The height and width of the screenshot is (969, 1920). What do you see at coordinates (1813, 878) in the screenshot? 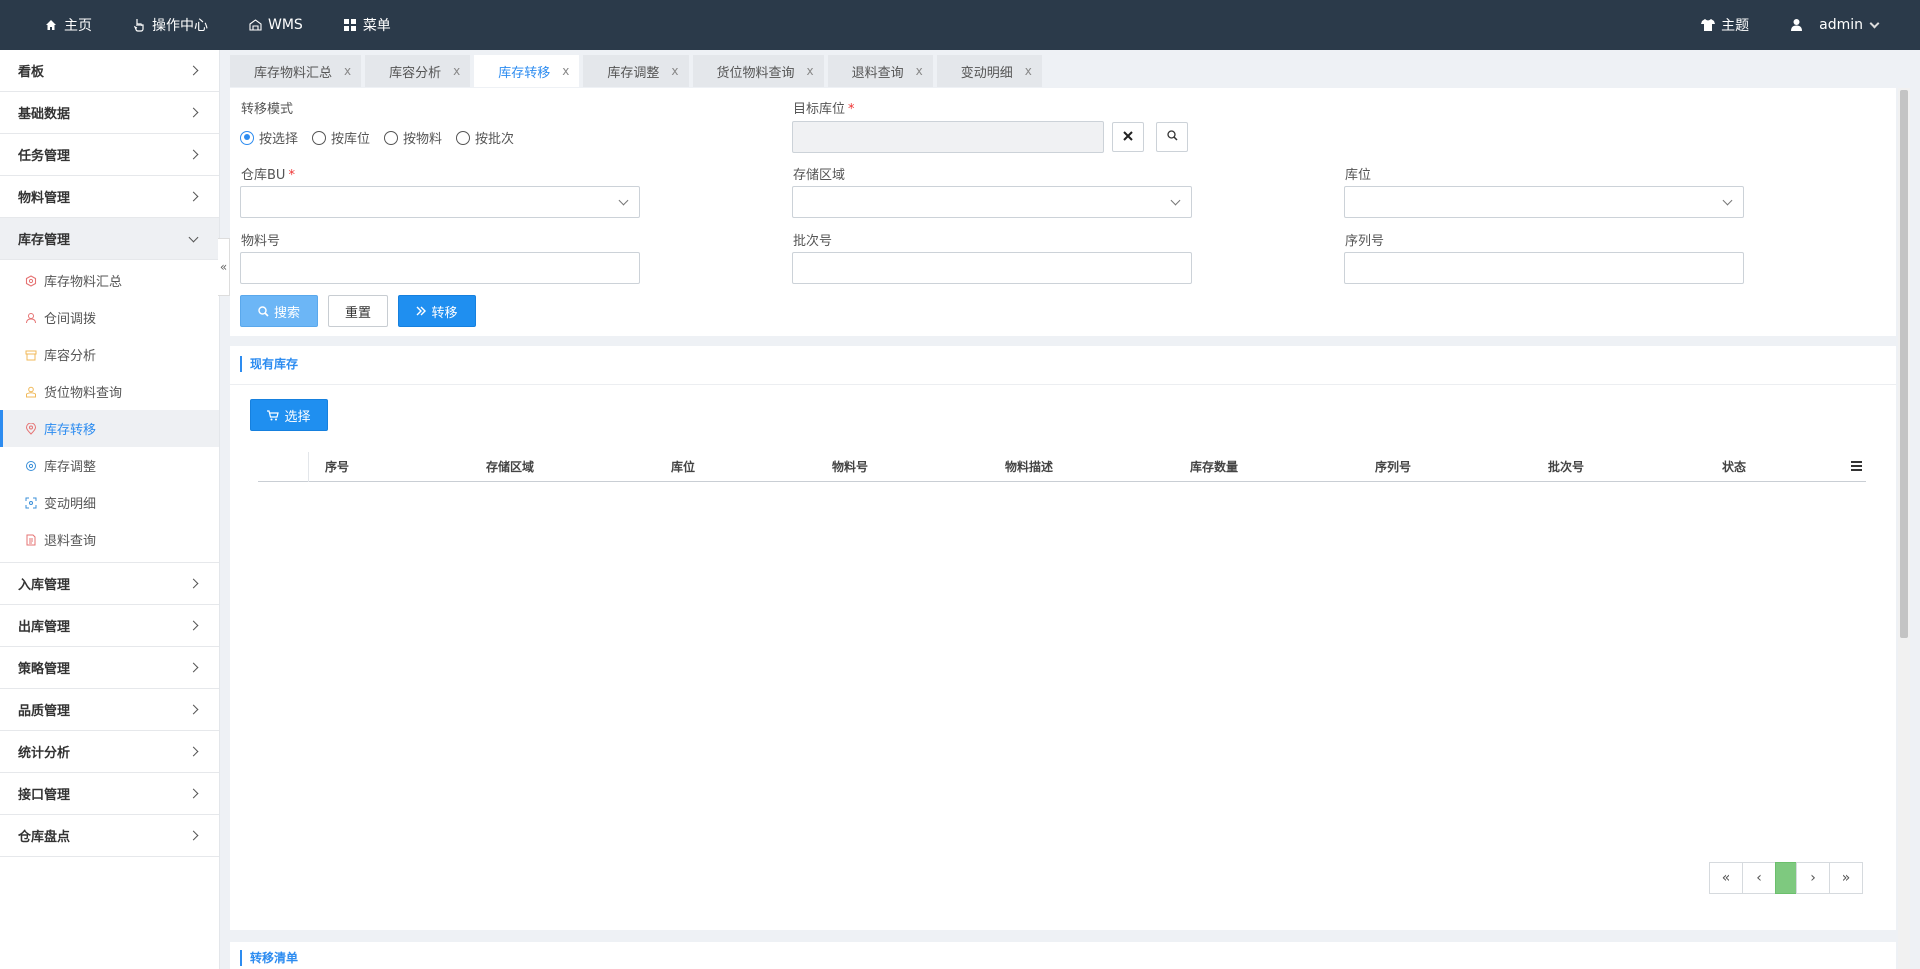
I see `next-page-button: ›` at bounding box center [1813, 878].